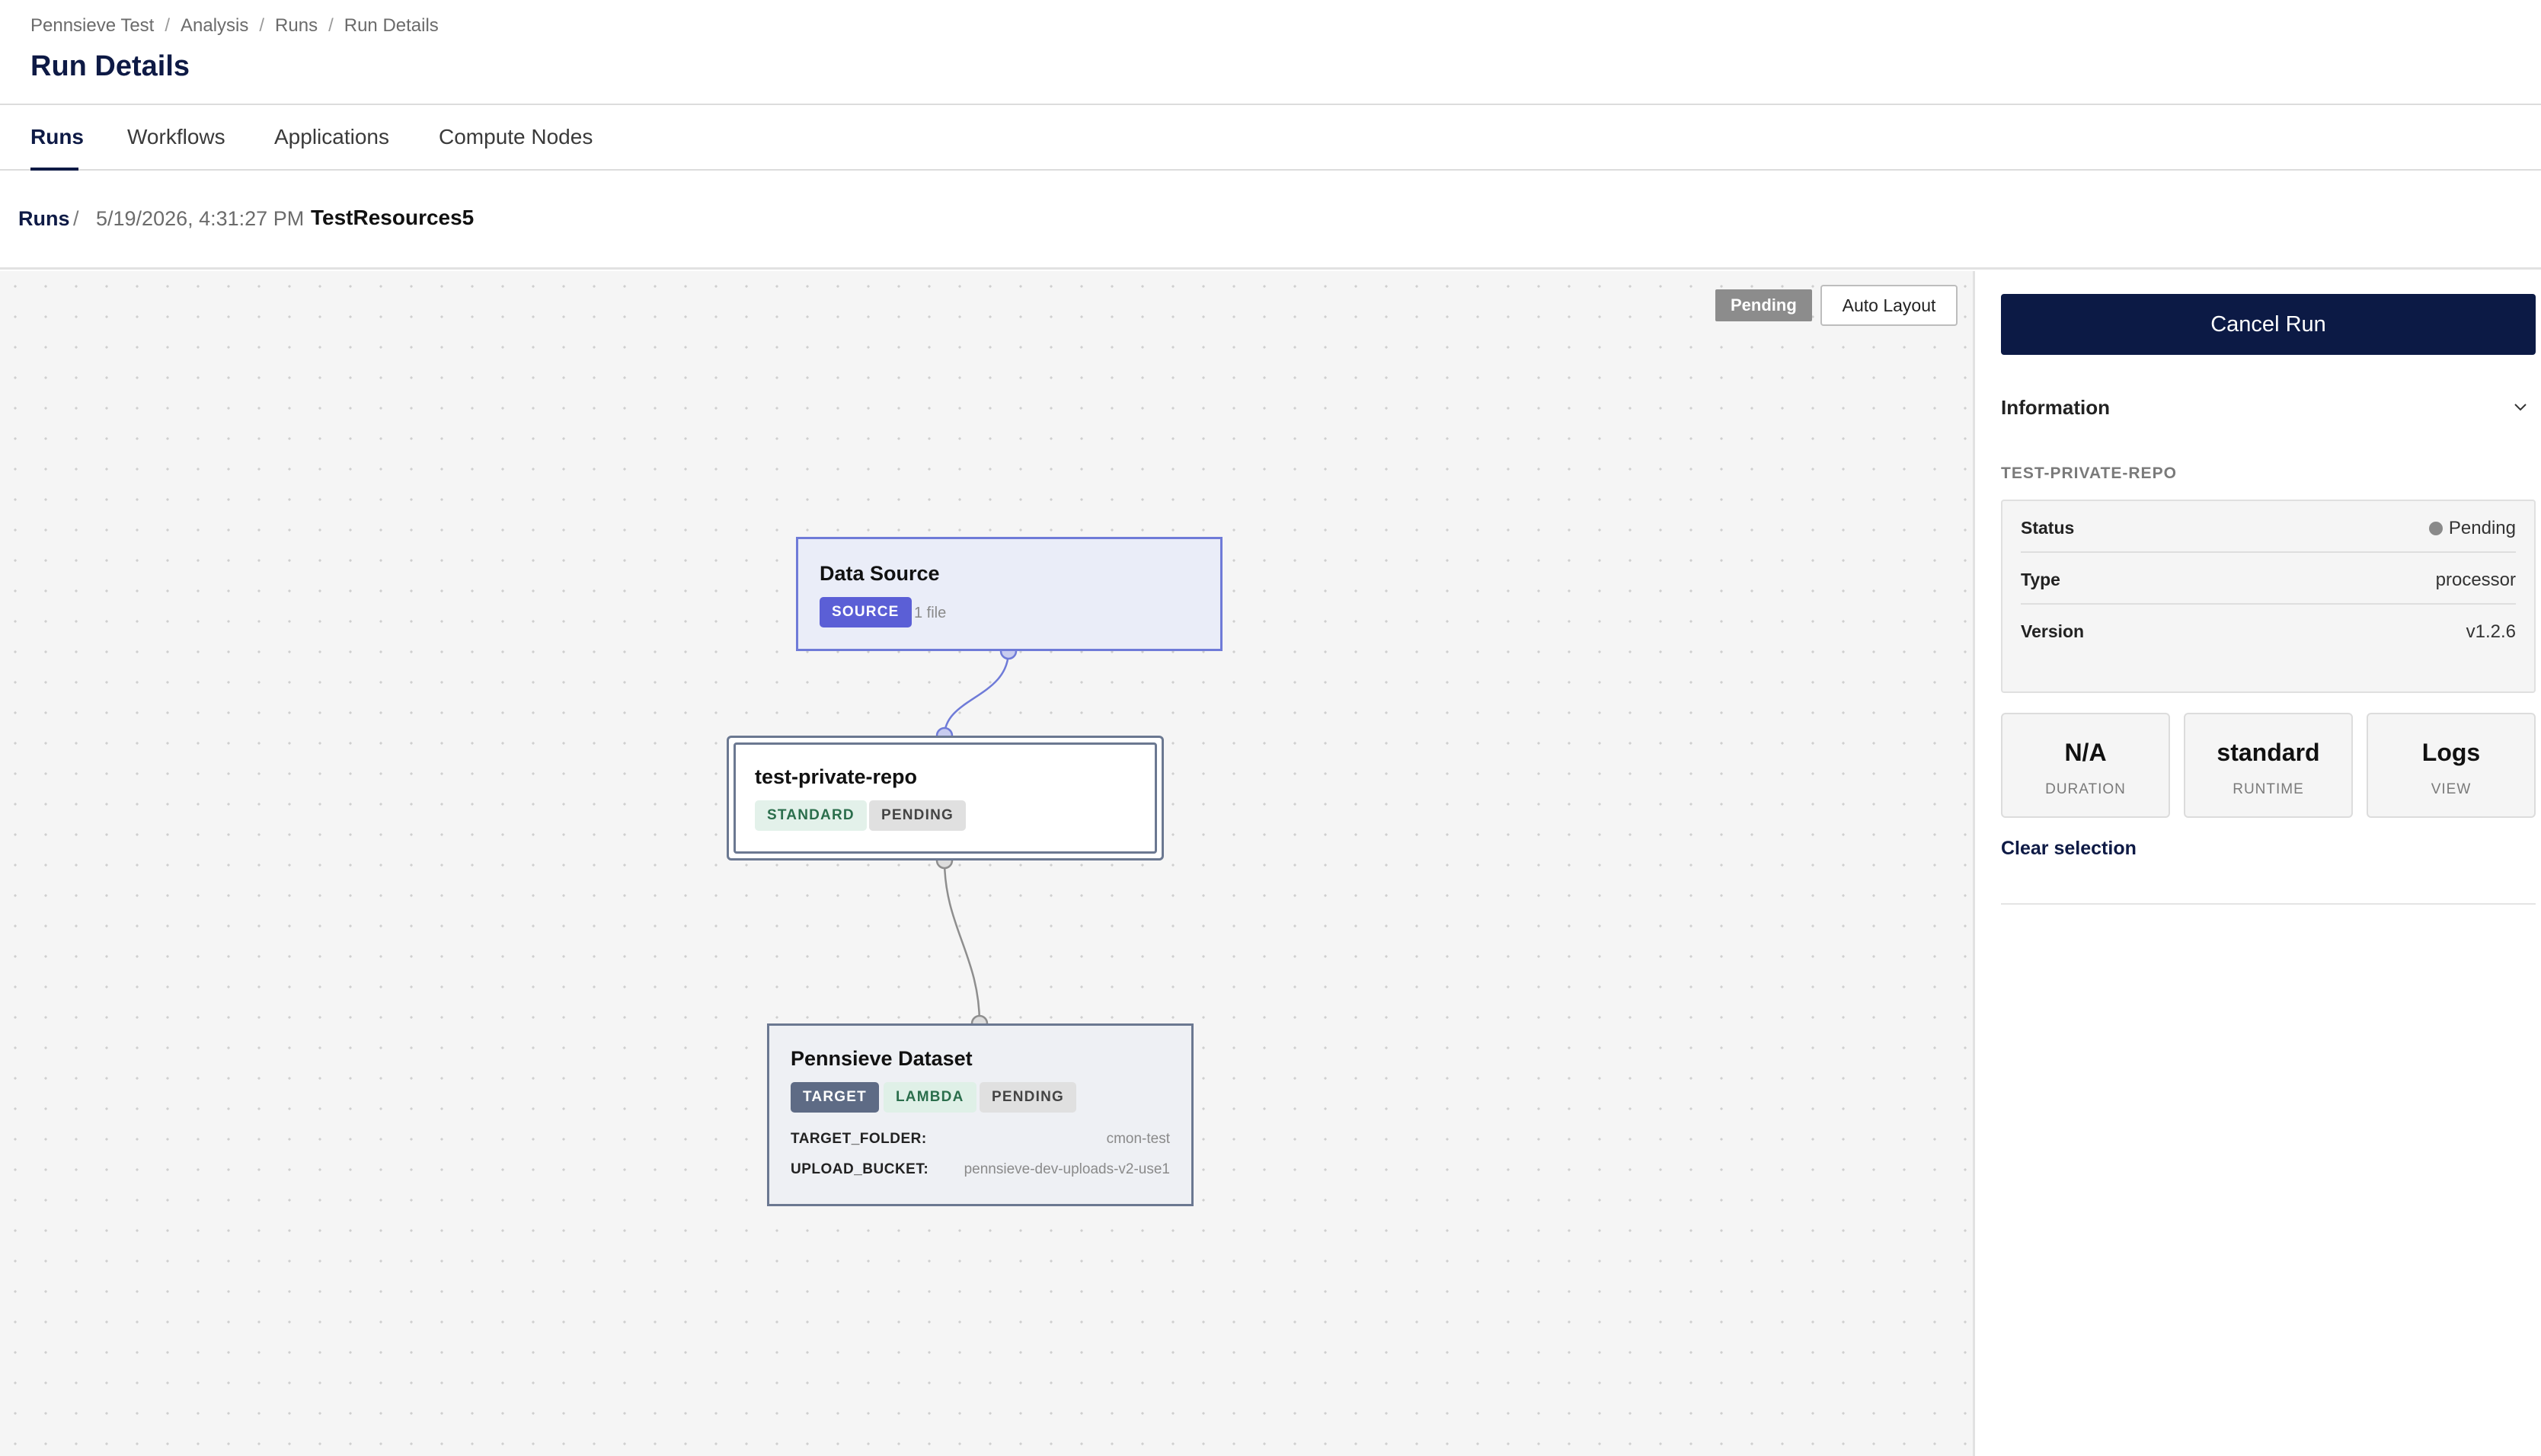 Image resolution: width=2541 pixels, height=1456 pixels. What do you see at coordinates (2269, 789) in the screenshot?
I see `stat-label: RUNTIME` at bounding box center [2269, 789].